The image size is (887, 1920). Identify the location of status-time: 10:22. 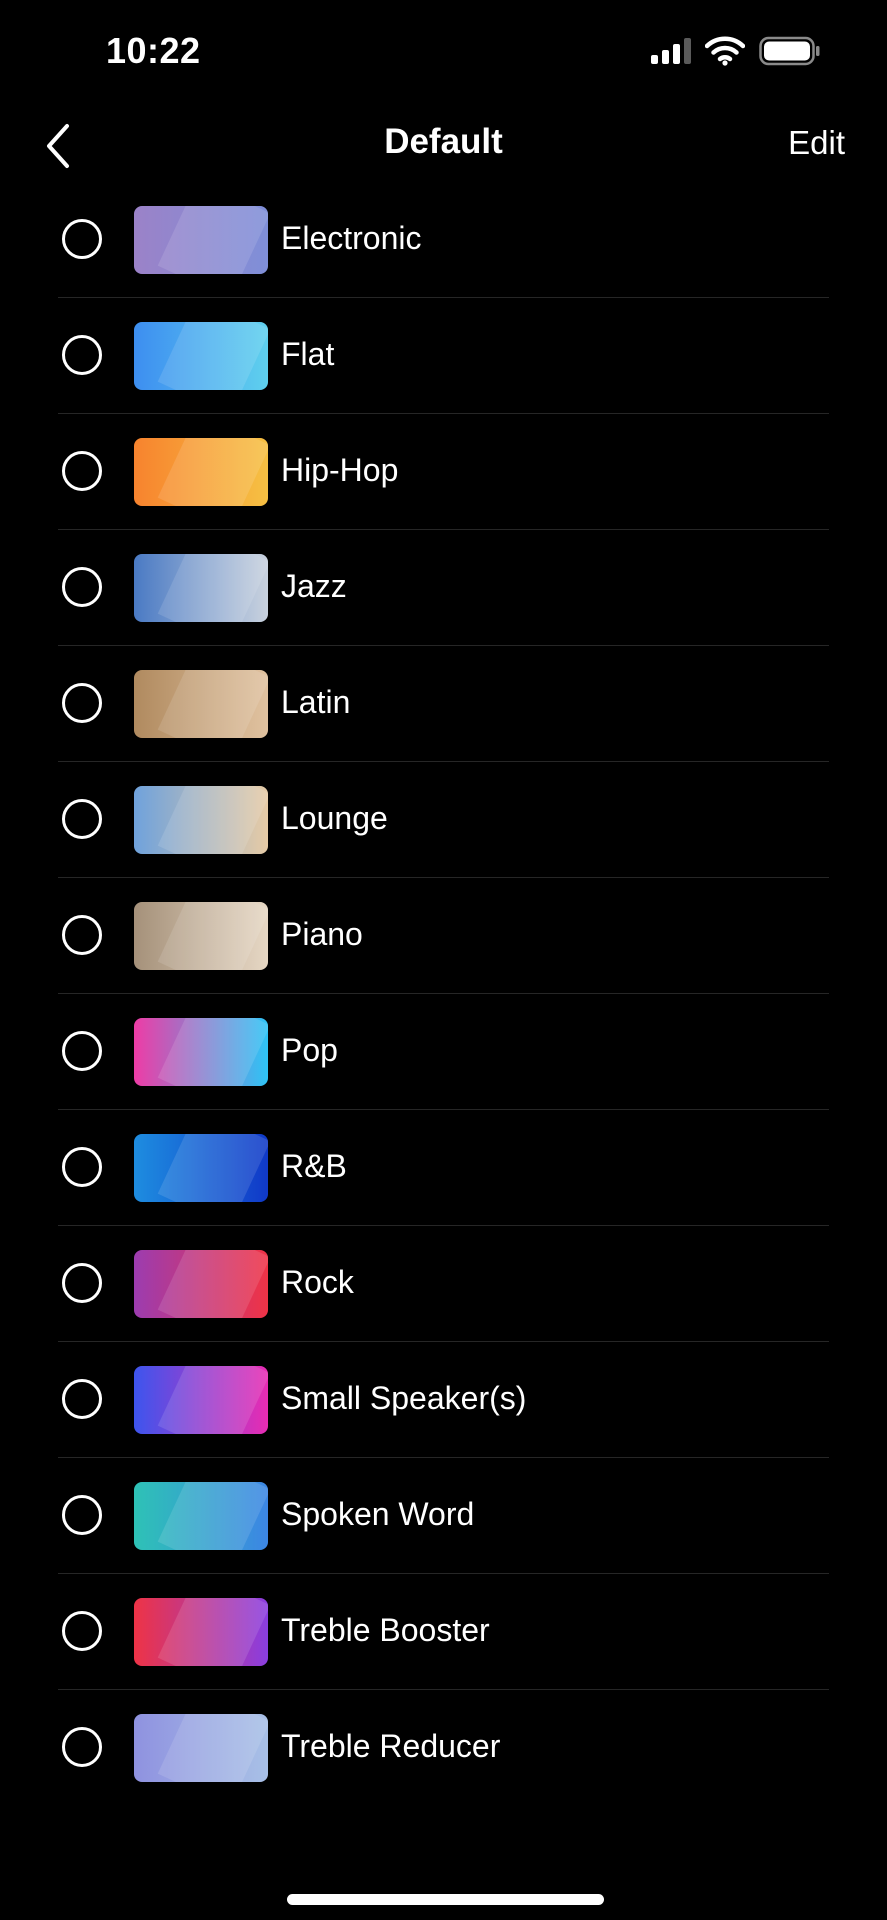
(153, 50).